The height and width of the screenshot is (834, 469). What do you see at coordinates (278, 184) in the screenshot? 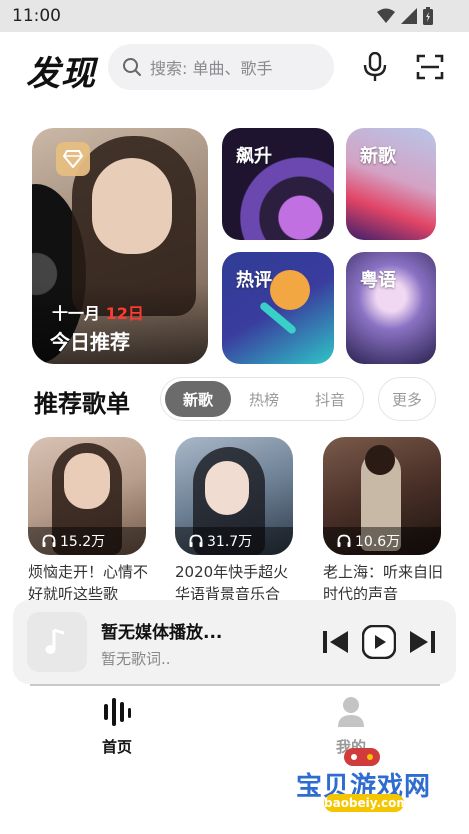
I see `tile-soaring: 飙升` at bounding box center [278, 184].